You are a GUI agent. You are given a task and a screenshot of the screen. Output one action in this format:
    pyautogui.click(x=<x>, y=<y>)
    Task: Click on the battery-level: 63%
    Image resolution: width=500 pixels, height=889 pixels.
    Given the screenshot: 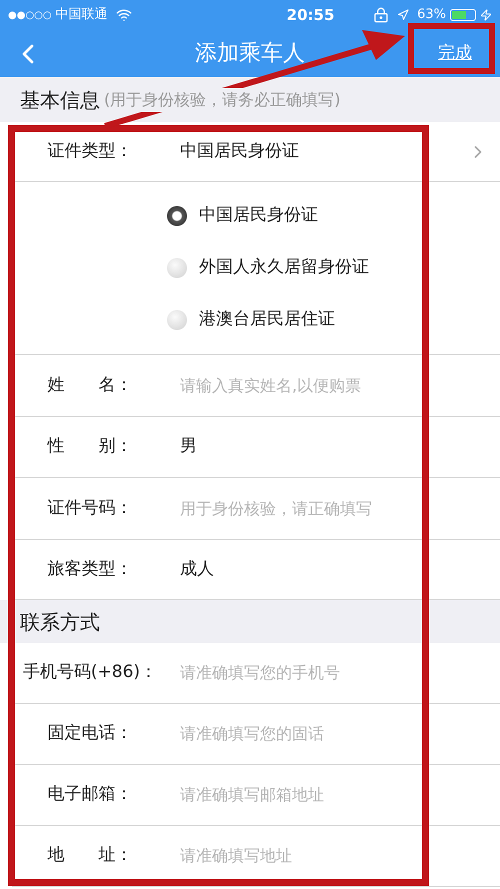 What is the action you would take?
    pyautogui.click(x=431, y=15)
    